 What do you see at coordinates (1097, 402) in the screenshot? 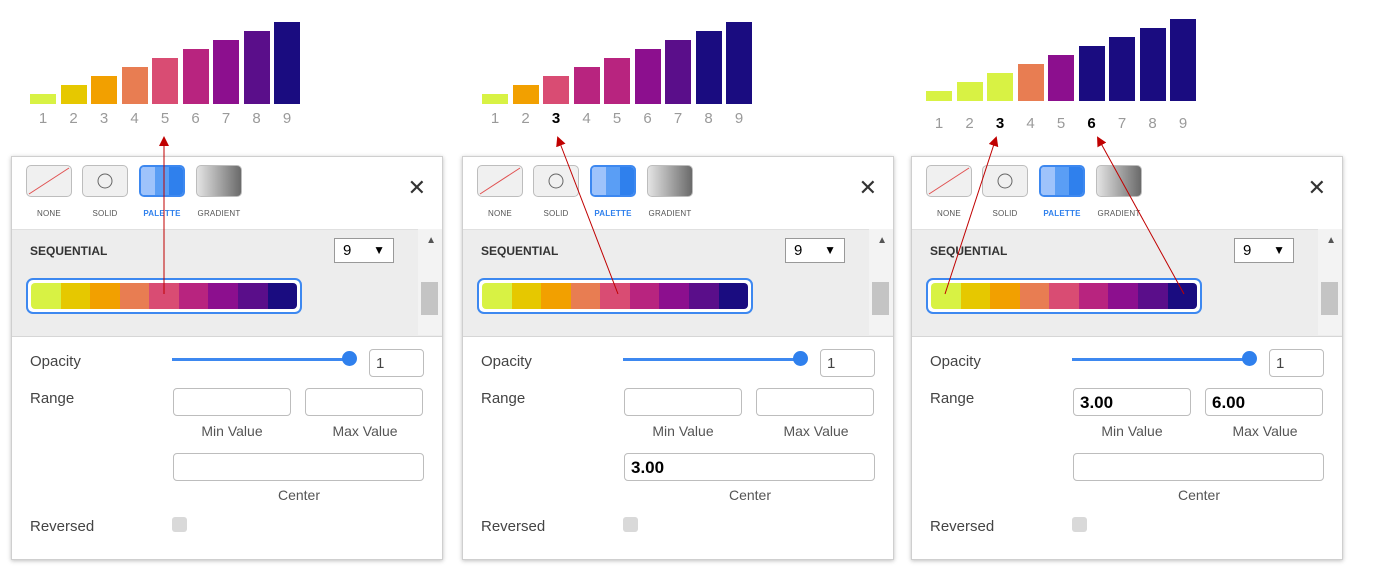
I see `min-value: 3.00` at bounding box center [1097, 402].